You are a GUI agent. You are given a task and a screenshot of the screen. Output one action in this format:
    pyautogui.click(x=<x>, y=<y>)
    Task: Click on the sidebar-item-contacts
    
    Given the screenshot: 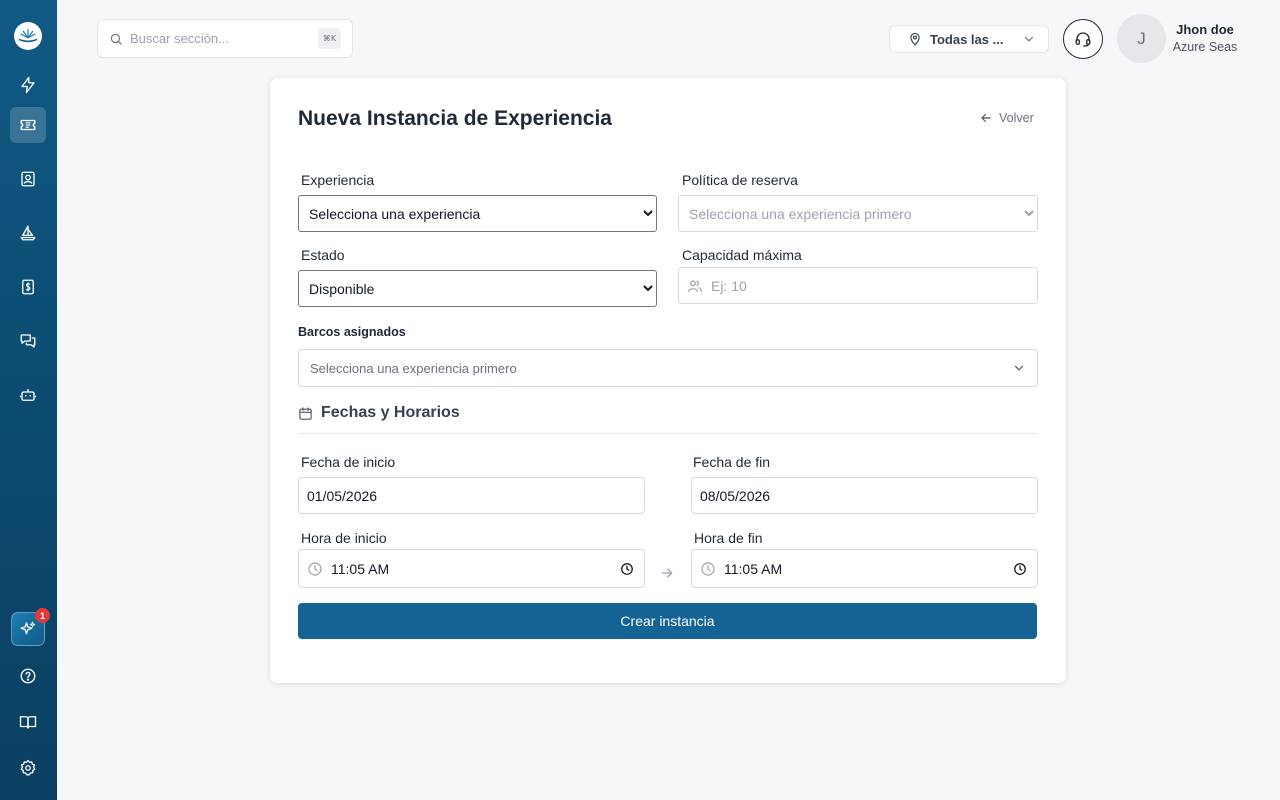 What is the action you would take?
    pyautogui.click(x=28, y=179)
    